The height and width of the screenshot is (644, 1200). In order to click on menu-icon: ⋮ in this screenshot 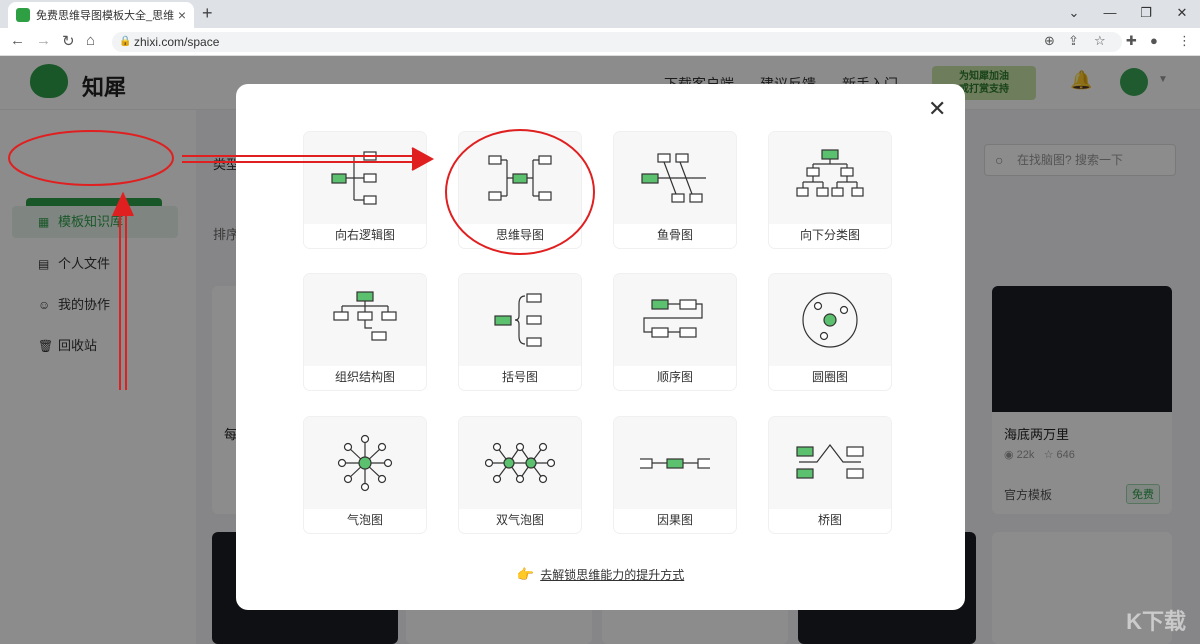, I will do `click(1184, 41)`.